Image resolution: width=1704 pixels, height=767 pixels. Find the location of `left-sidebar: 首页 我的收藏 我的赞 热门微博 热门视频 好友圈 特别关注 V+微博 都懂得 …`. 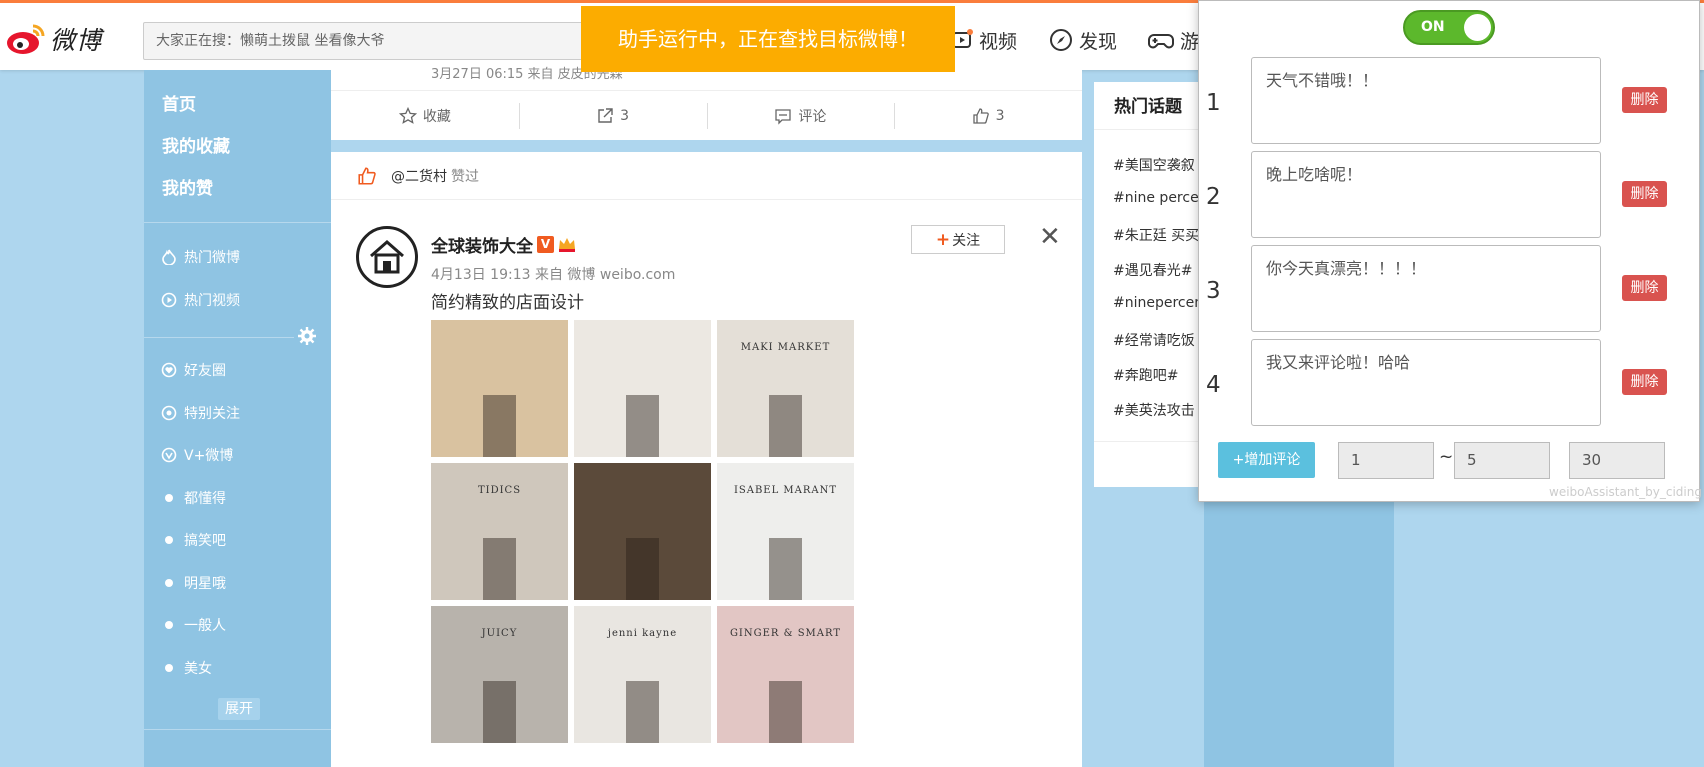

left-sidebar: 首页 我的收藏 我的赞 热门微博 热门视频 好友圈 特别关注 V+微博 都懂得 … is located at coordinates (237, 418).